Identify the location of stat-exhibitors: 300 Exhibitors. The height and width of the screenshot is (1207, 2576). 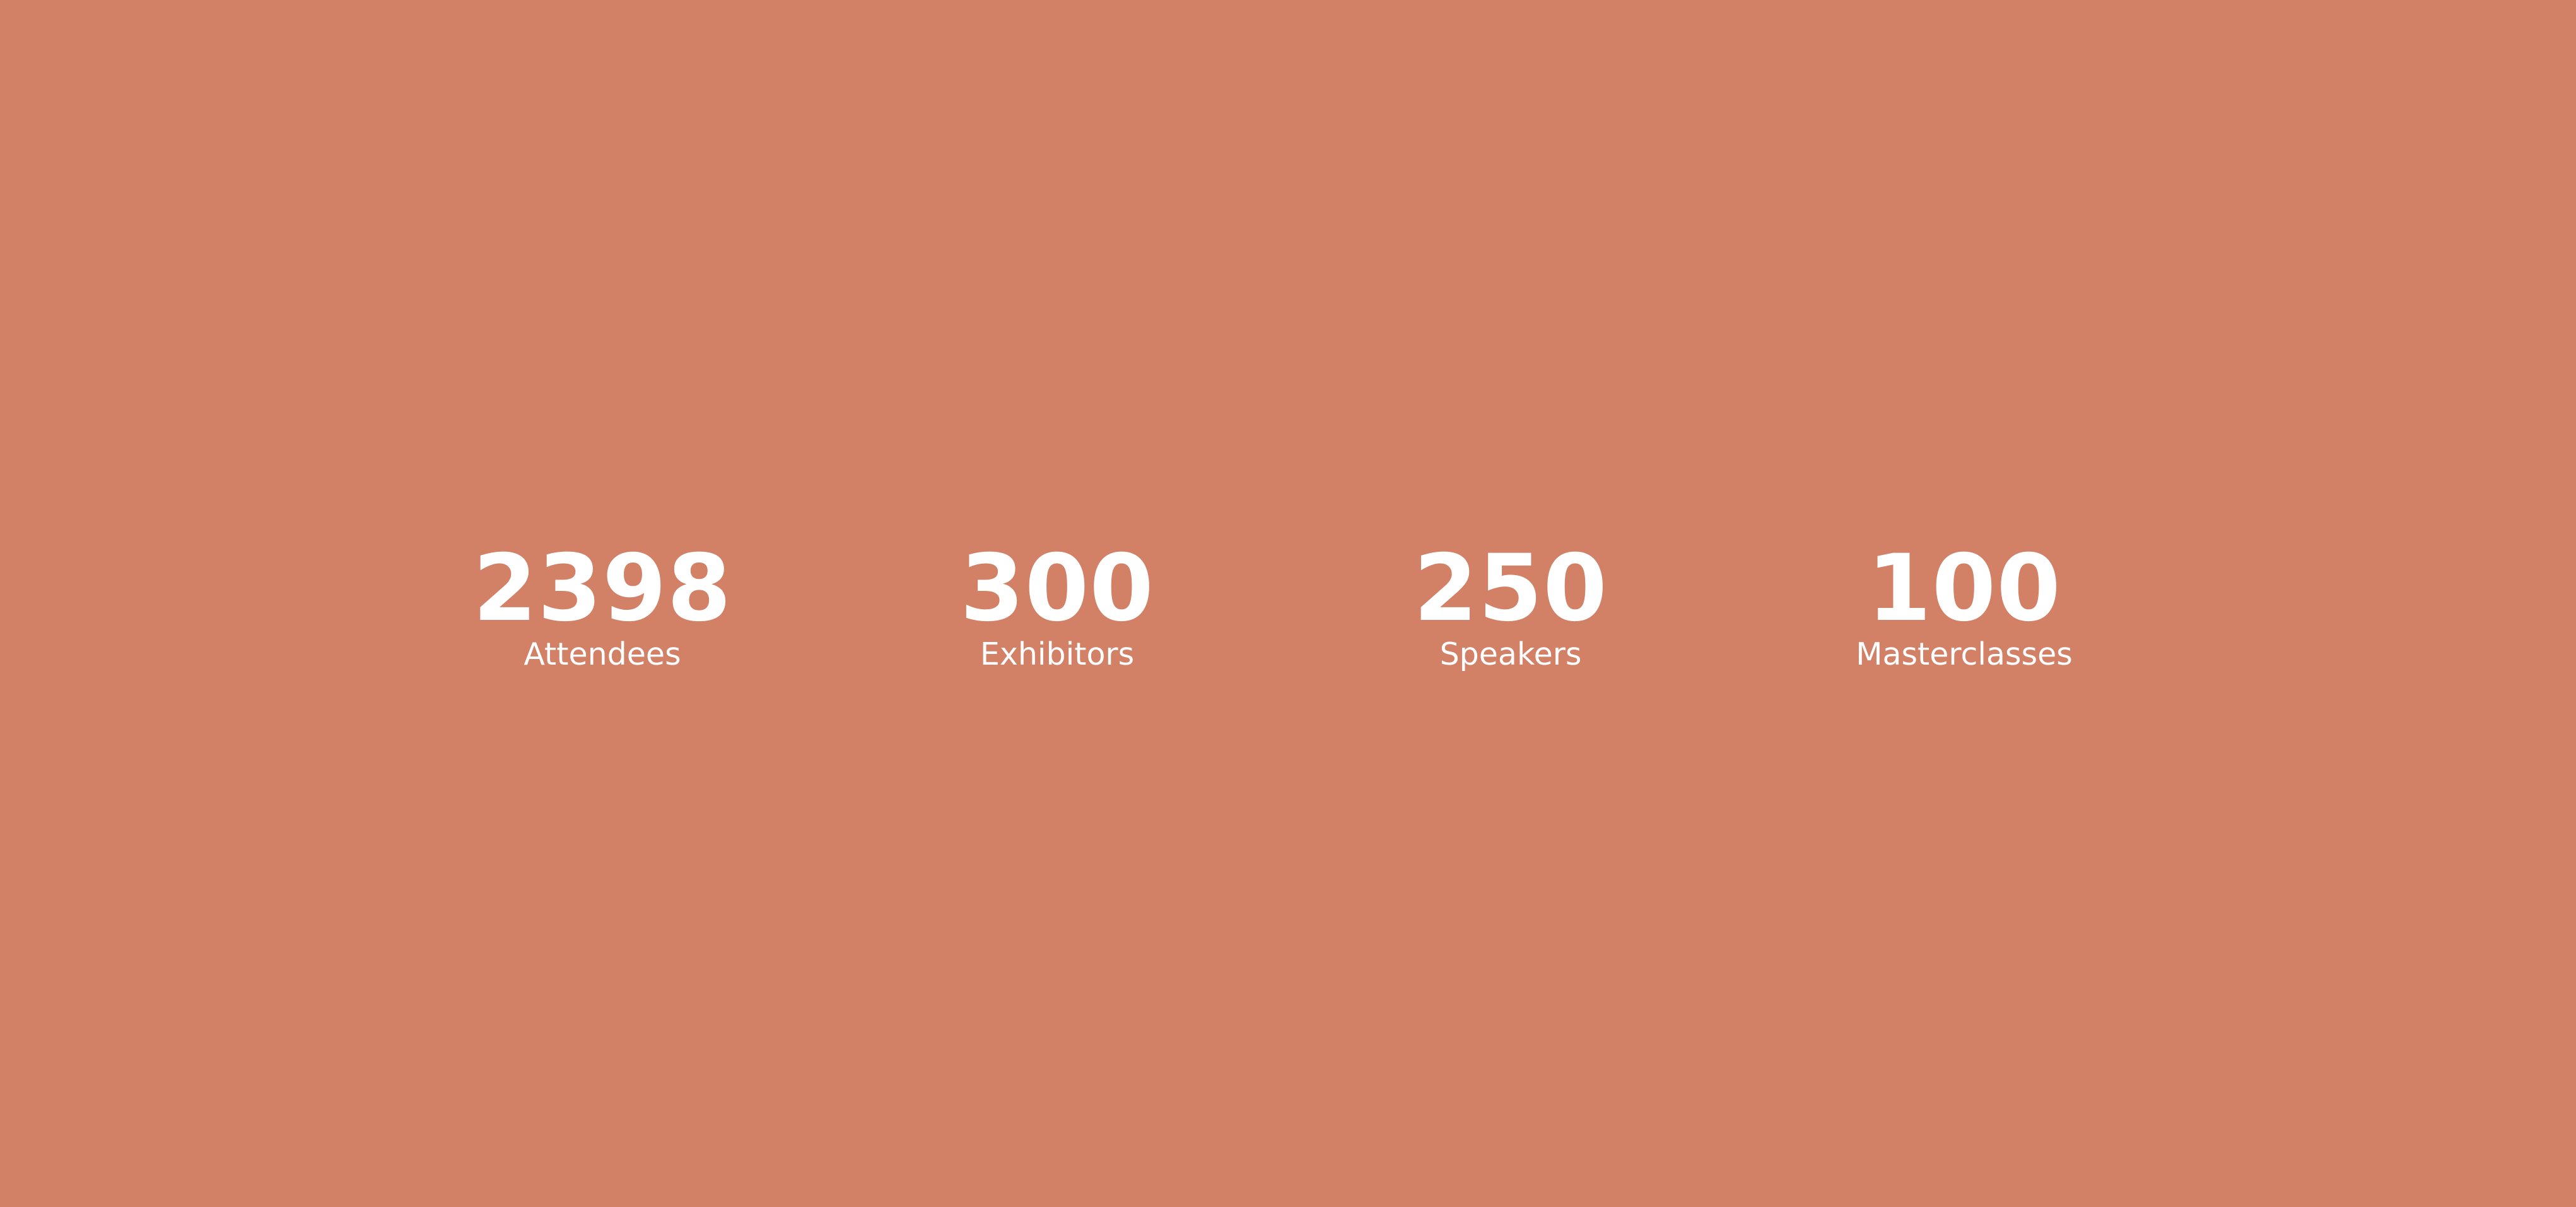
(1057, 611).